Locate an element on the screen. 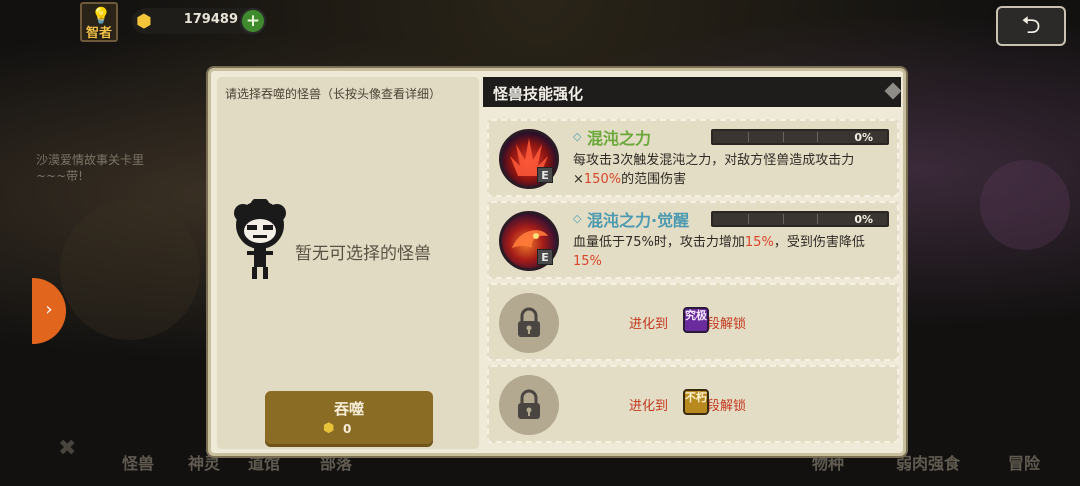 The image size is (1080, 486). locked-skill-card: 进化到 阶段解锁 究极 is located at coordinates (693, 322).